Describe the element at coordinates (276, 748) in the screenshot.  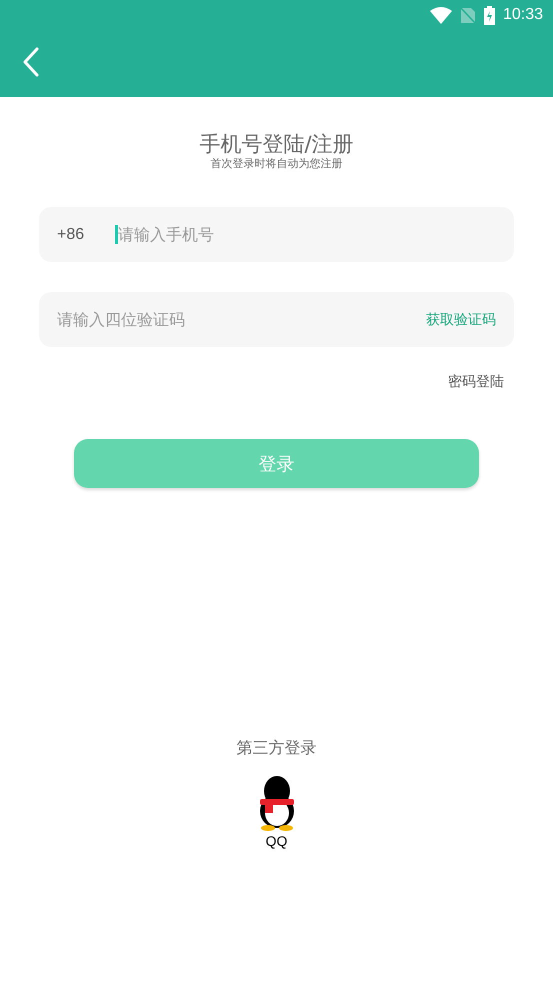
I see `third-party-title: 第三方登录` at that location.